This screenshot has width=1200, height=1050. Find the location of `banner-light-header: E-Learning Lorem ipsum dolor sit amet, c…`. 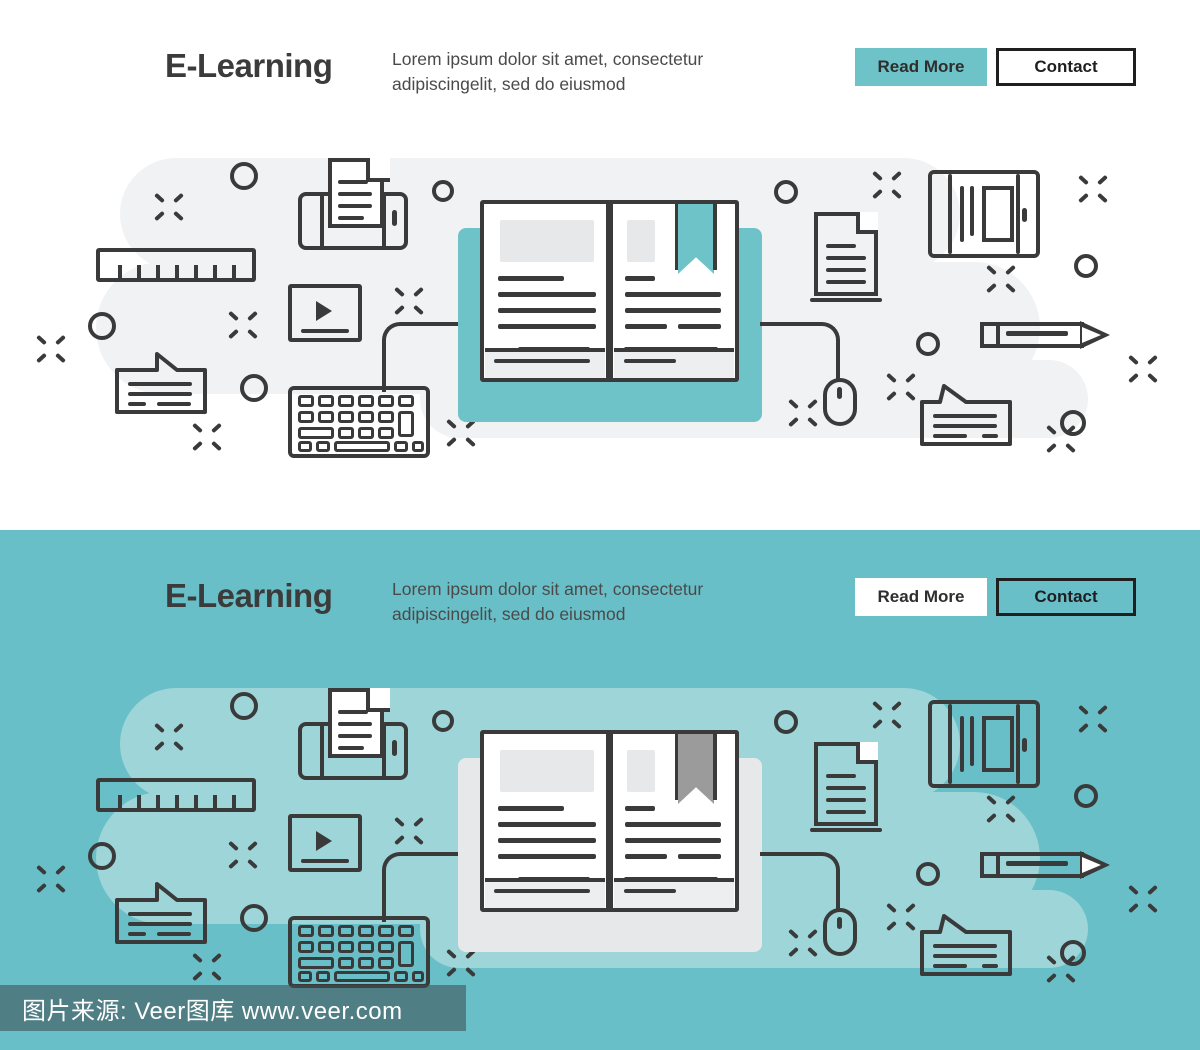

banner-light-header: E-Learning Lorem ipsum dolor sit amet, c… is located at coordinates (600, 60).